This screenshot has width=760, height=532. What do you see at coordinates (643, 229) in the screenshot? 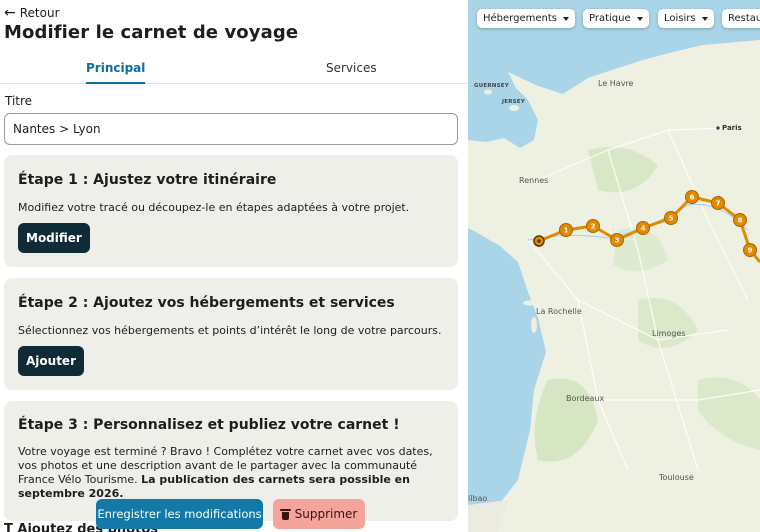
I see `route-marker-4-number: 4` at bounding box center [643, 229].